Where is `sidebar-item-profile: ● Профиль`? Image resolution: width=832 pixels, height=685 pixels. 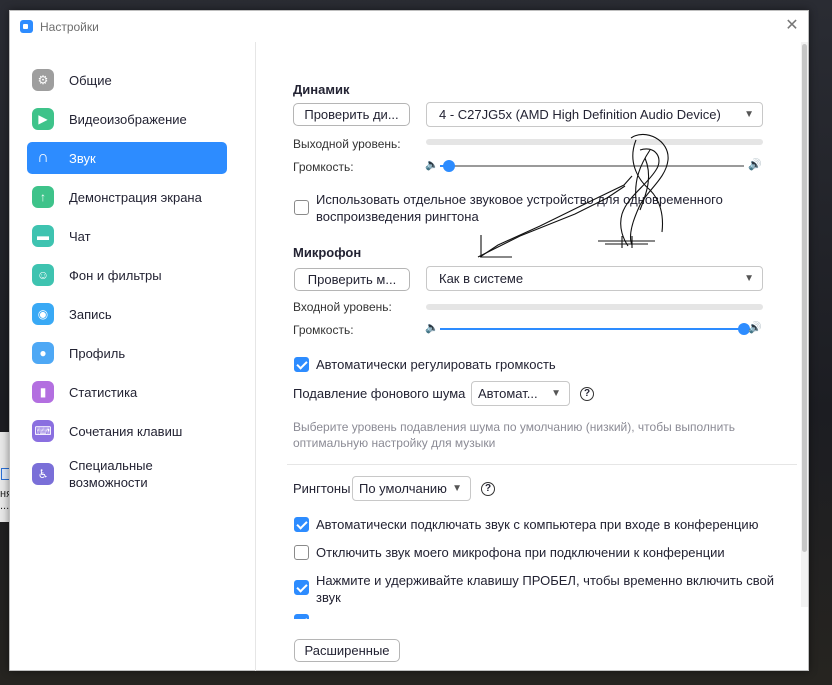
sidebar-item-profile: ● Профиль is located at coordinates (127, 353).